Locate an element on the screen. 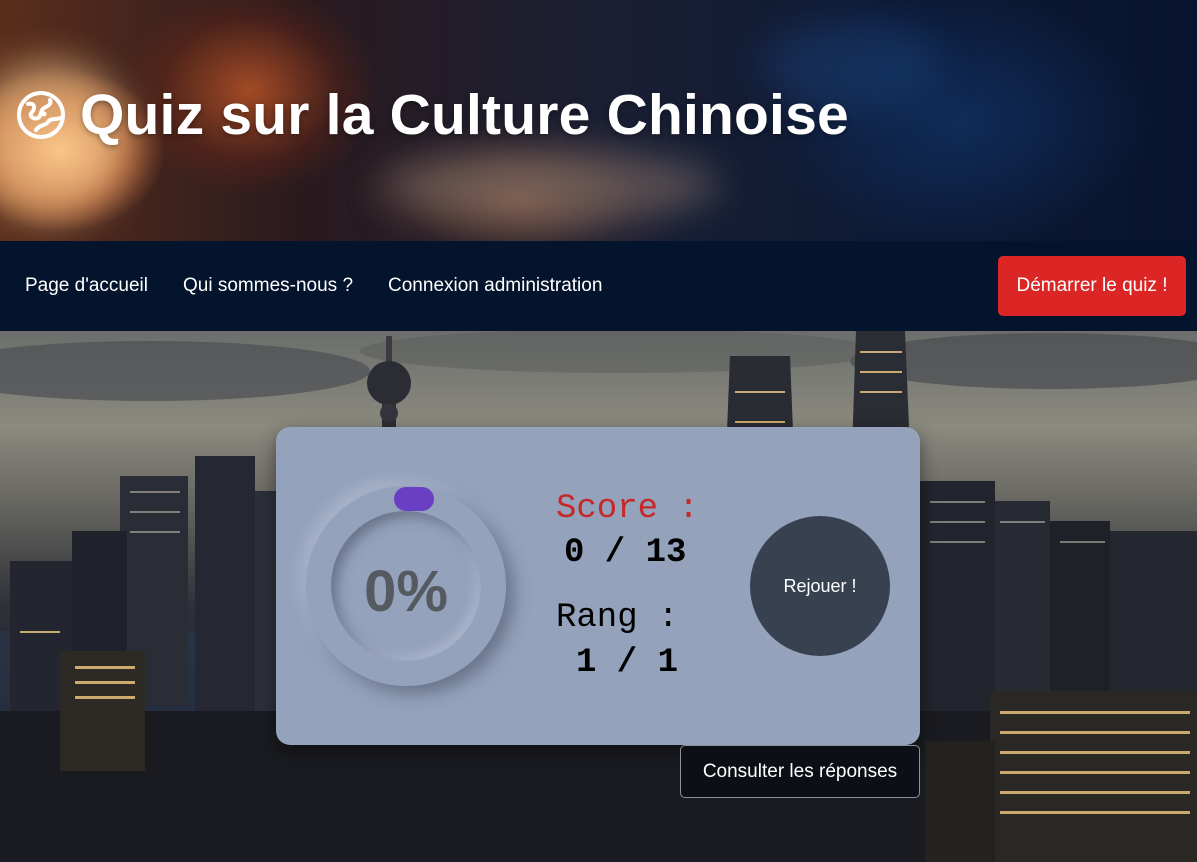 Image resolution: width=1197 pixels, height=862 pixels. nav-link-about: Qui sommes-nous ? is located at coordinates (268, 286).